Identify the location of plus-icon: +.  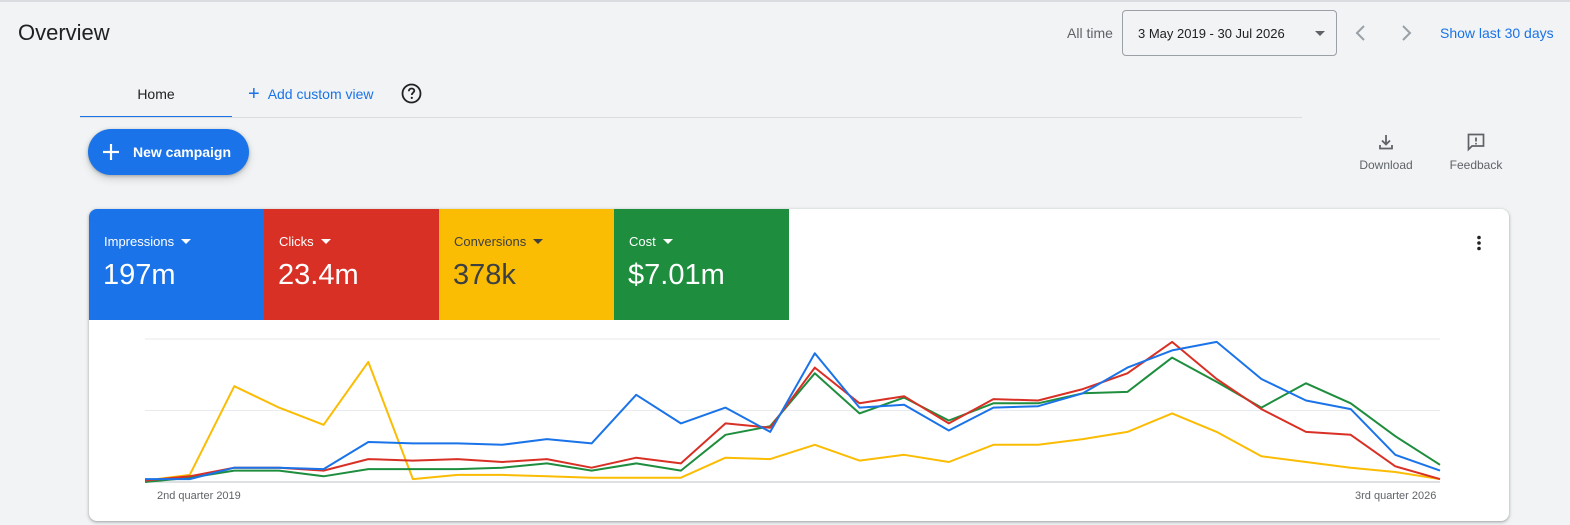
(254, 94).